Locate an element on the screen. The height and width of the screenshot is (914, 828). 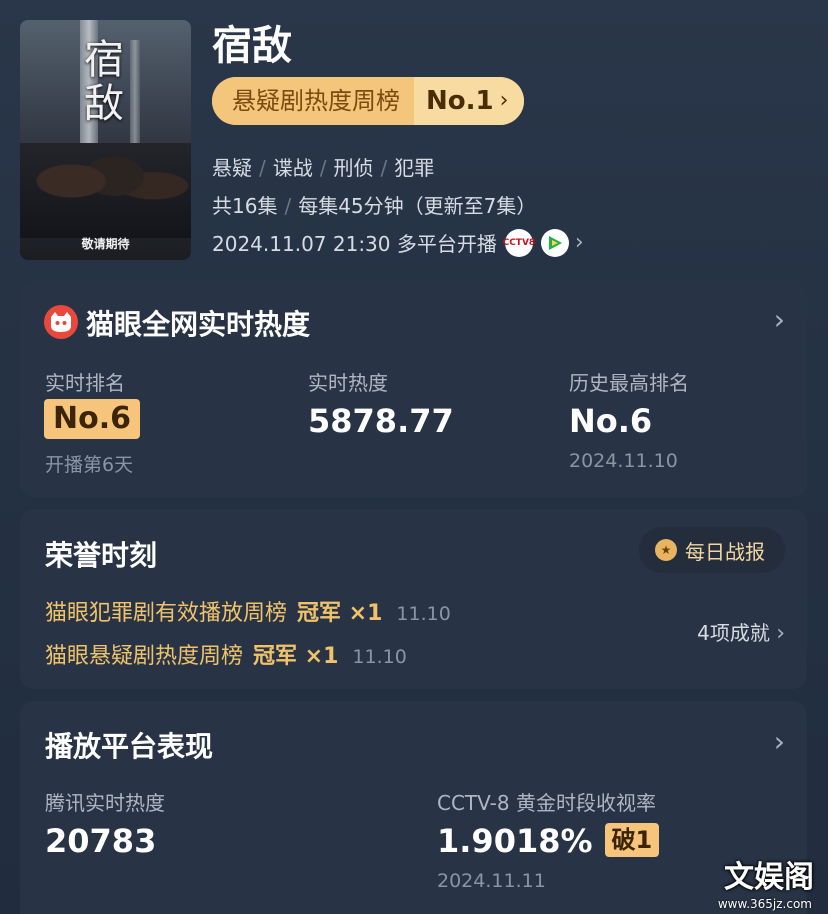
poster-title: 宿敌 is located at coordinates (104, 82).